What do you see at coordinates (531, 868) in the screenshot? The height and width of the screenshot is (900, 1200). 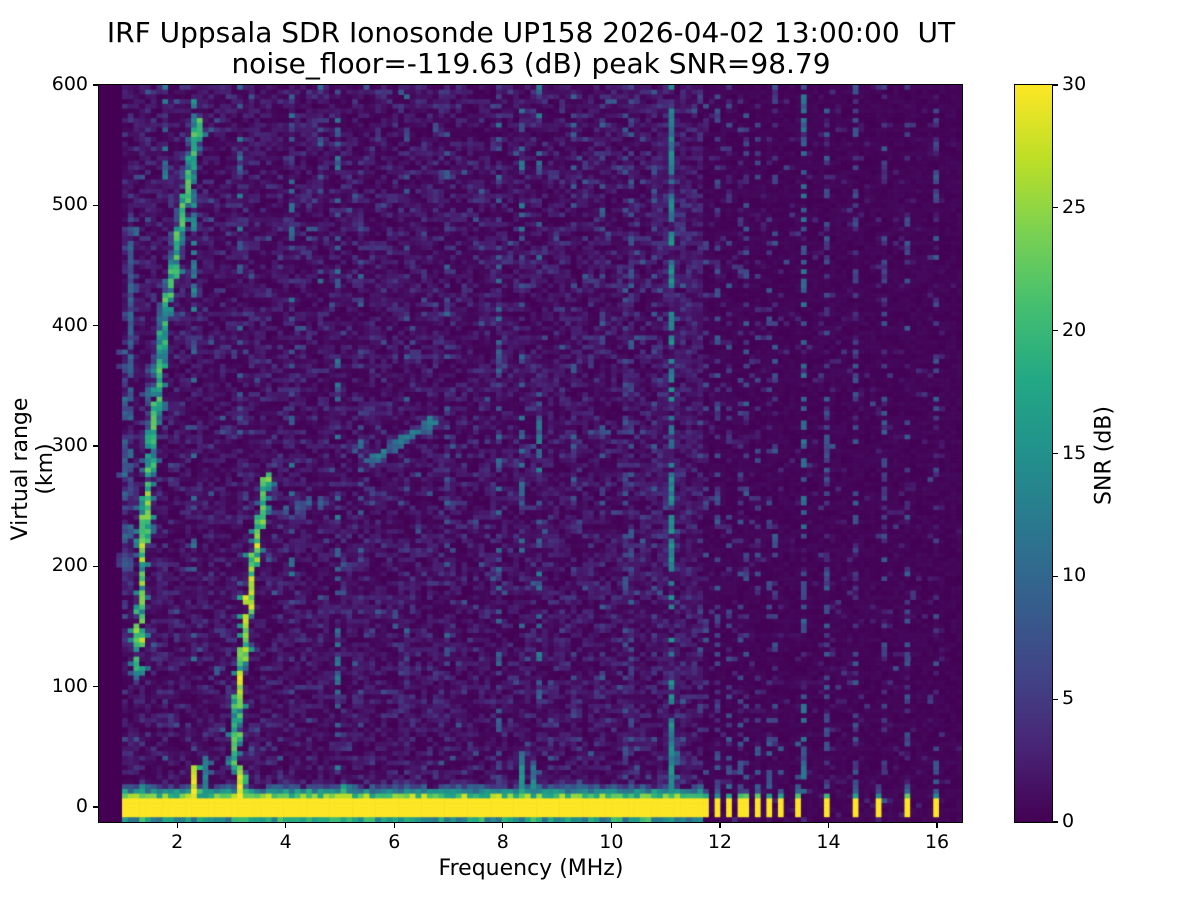 I see `x-axis-label: Frequency (MHz)` at bounding box center [531, 868].